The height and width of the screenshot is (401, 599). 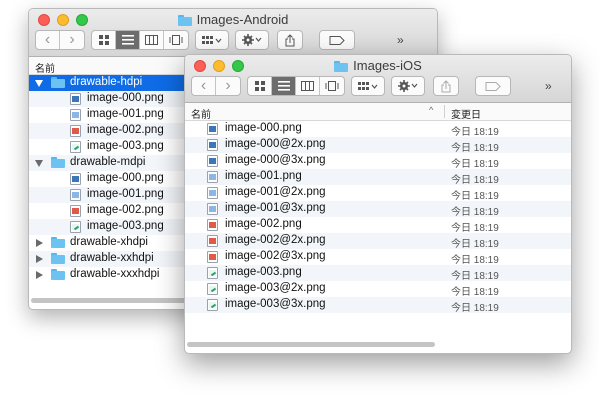 I want to click on file-row: image-001@2x.png 今日 18:19, so click(x=378, y=193).